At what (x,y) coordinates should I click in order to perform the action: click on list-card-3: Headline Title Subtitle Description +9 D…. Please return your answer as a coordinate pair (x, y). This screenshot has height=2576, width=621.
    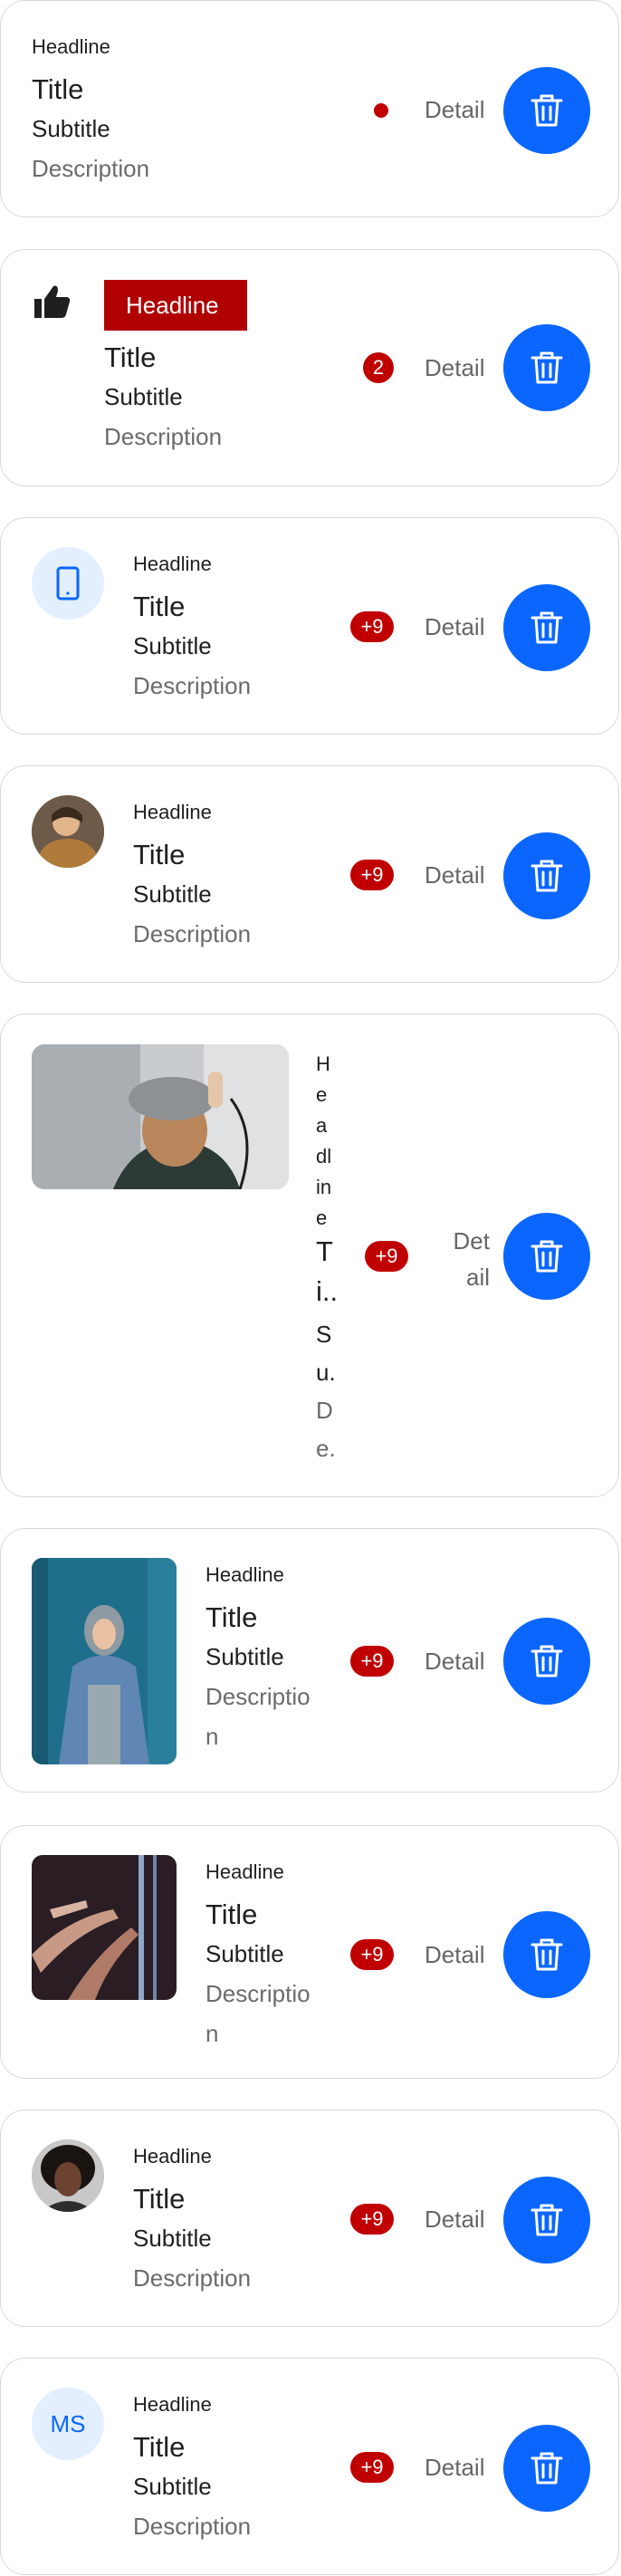
    Looking at the image, I should click on (309, 626).